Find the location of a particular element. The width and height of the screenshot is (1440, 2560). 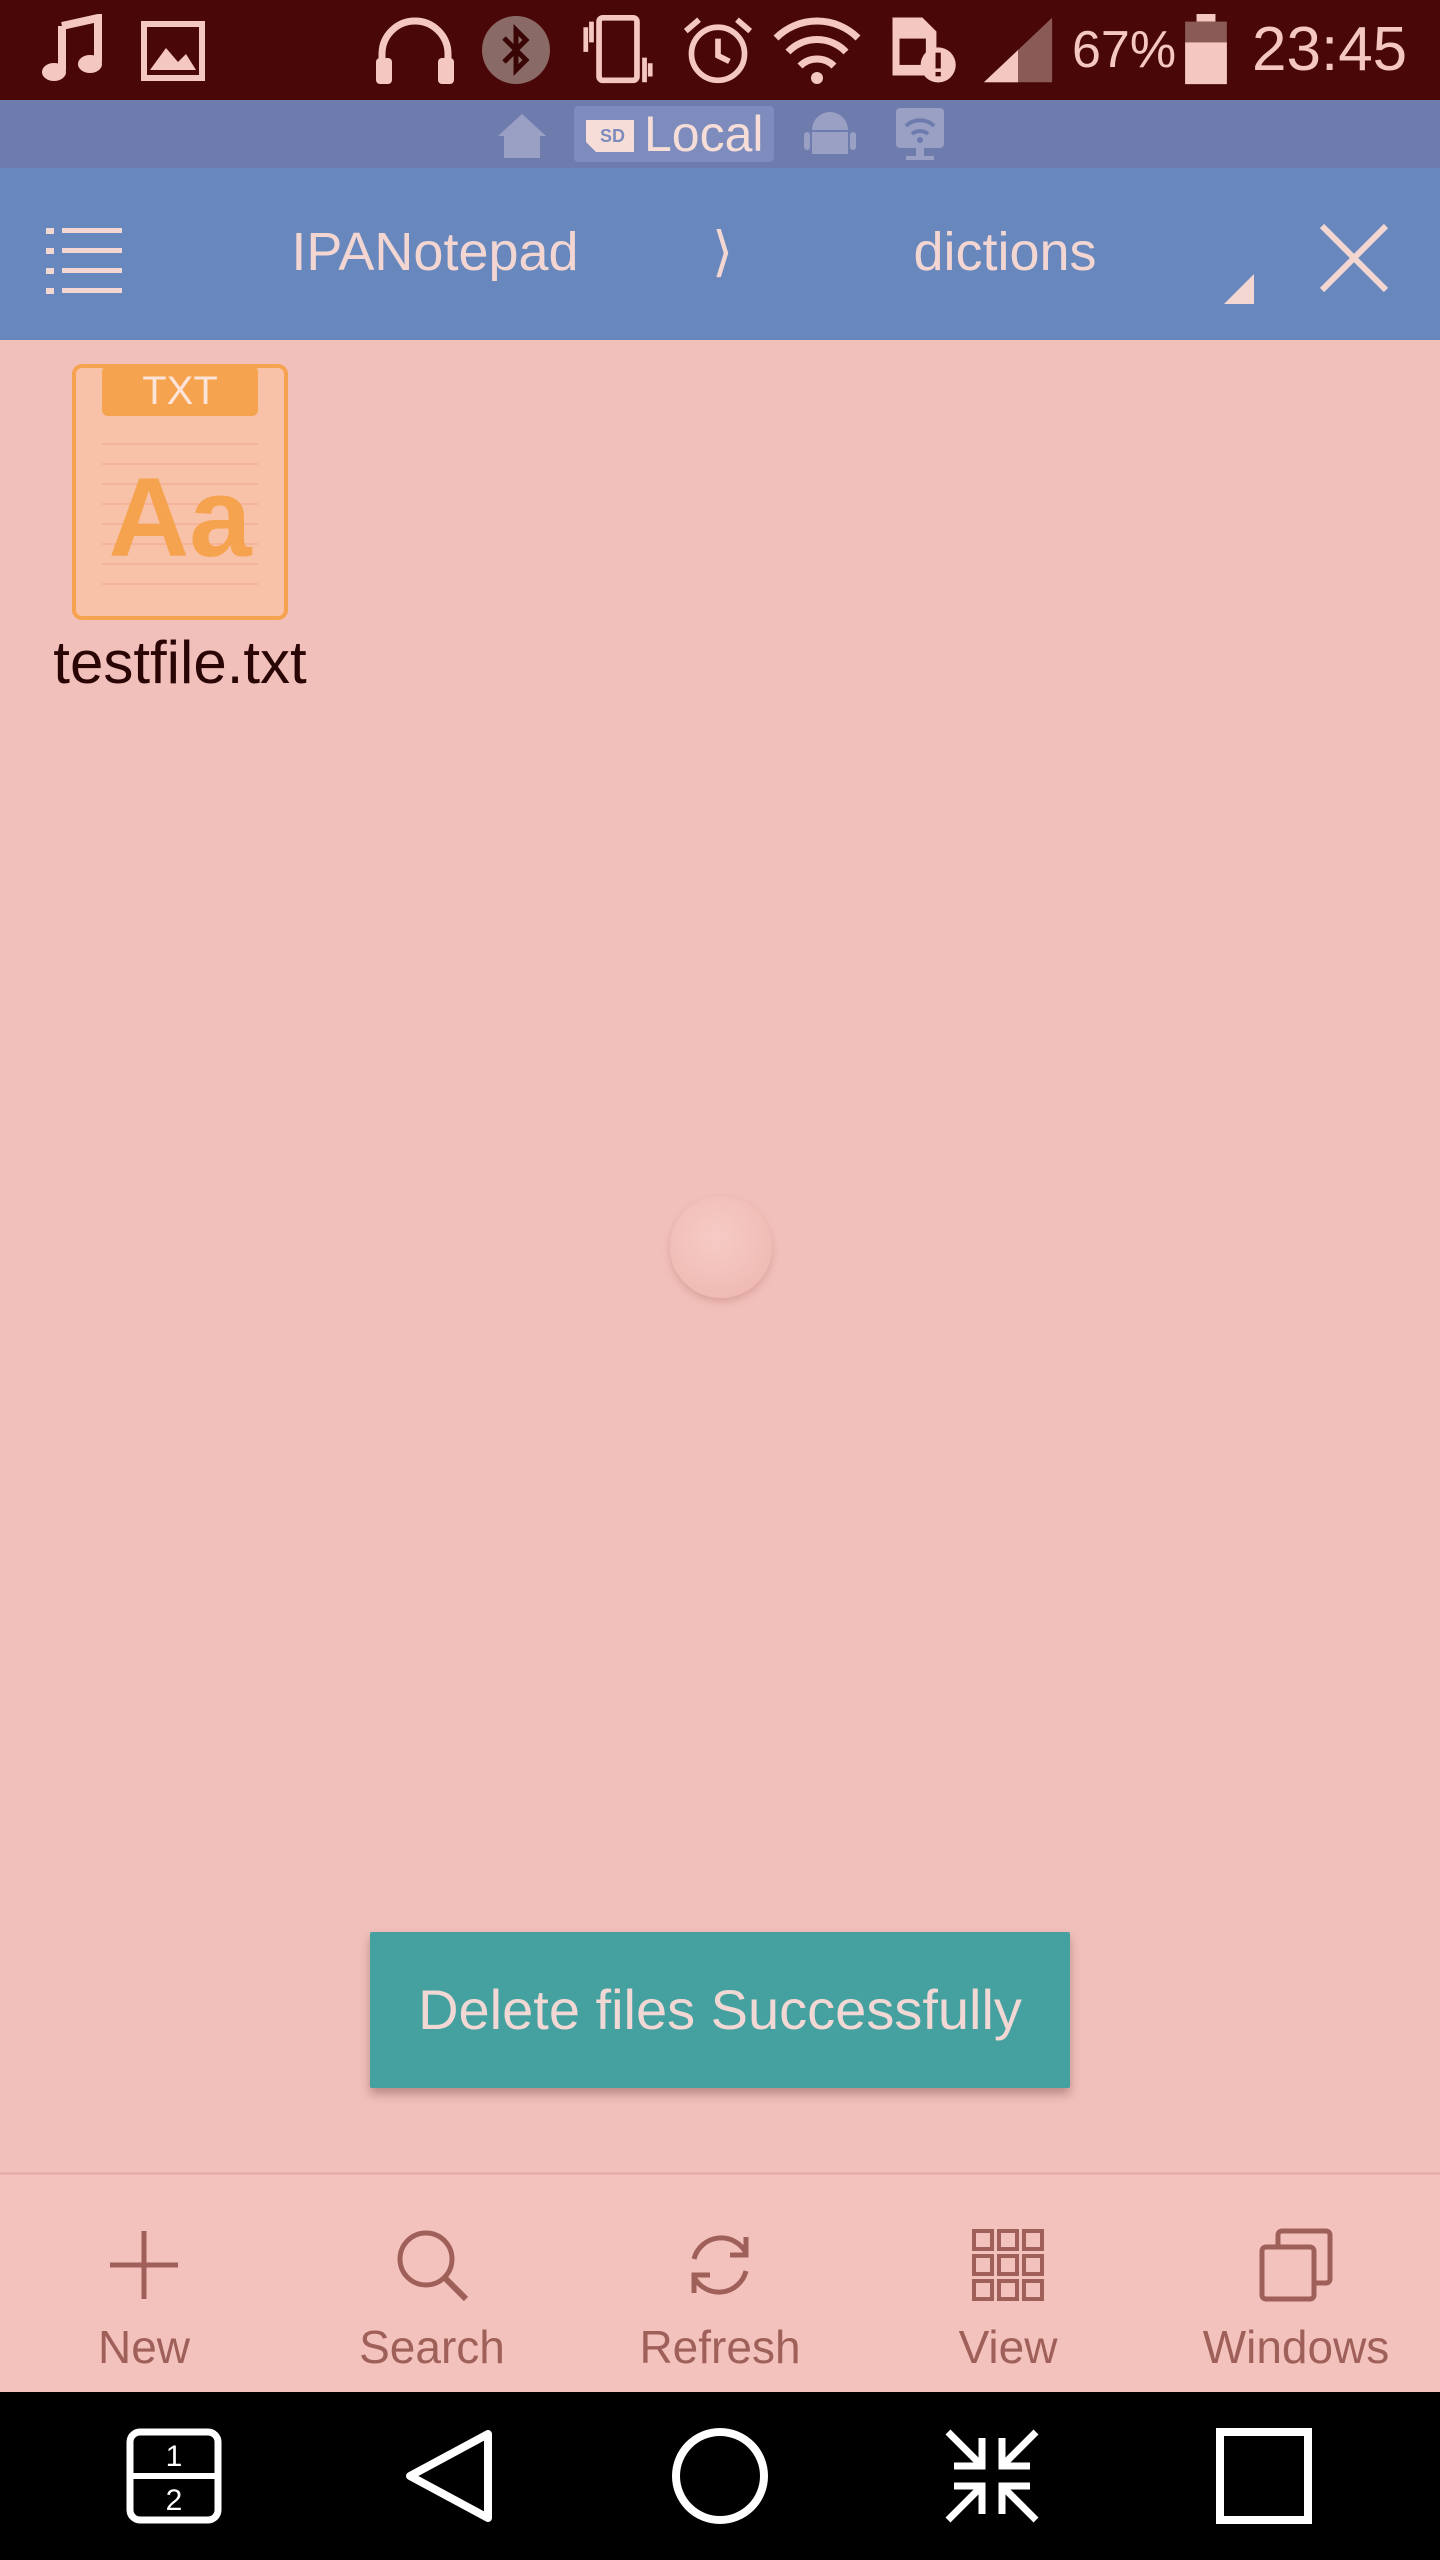

loading-spinner is located at coordinates (721, 1247).